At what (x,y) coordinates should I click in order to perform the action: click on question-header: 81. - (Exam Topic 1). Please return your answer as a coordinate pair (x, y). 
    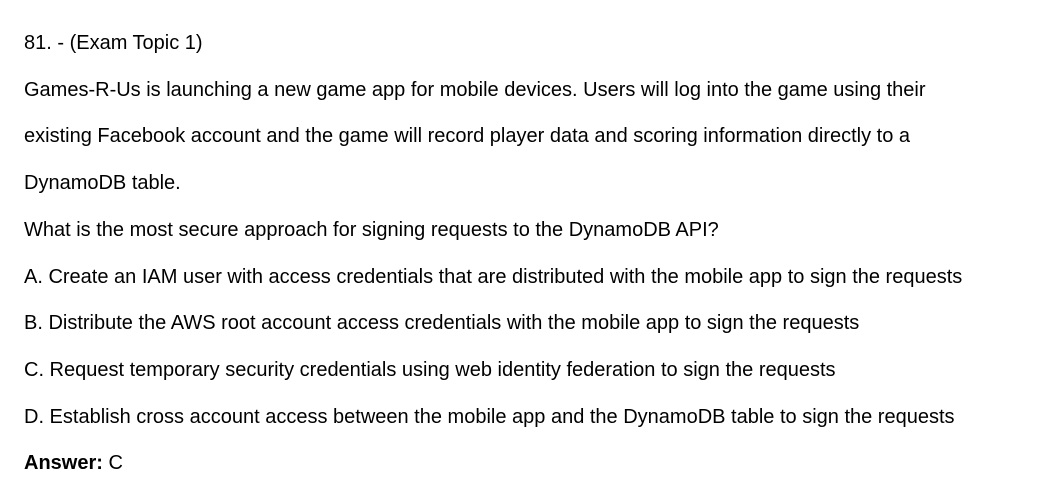
    Looking at the image, I should click on (113, 43).